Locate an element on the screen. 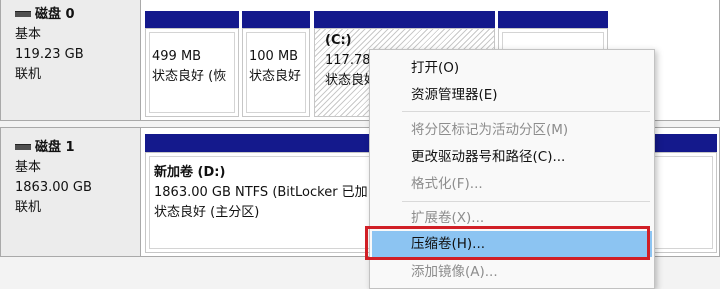 Image resolution: width=720 pixels, height=289 pixels. disk-1-info: 磁盘 1 基本 1863.00 GB 联机 is located at coordinates (71, 192).